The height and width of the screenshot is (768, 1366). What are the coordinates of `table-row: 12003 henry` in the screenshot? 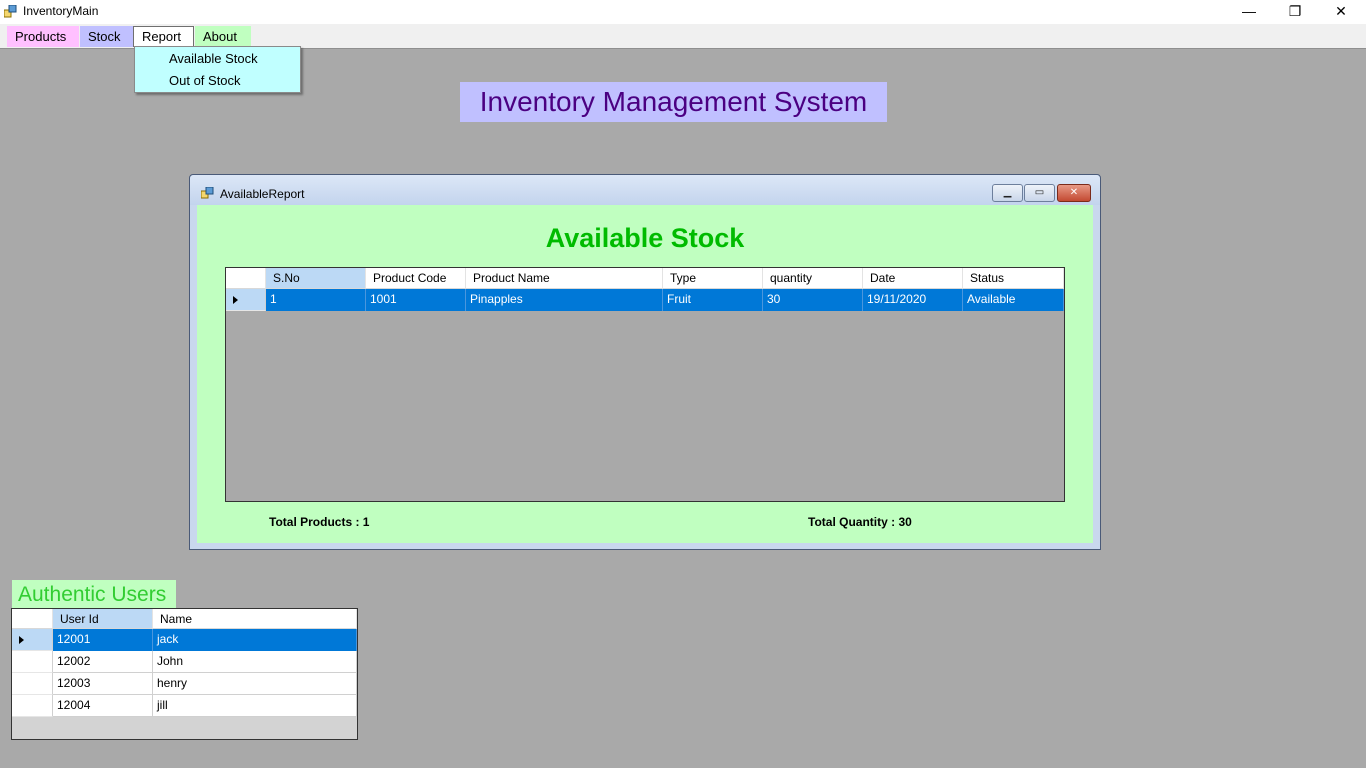 It's located at (184, 684).